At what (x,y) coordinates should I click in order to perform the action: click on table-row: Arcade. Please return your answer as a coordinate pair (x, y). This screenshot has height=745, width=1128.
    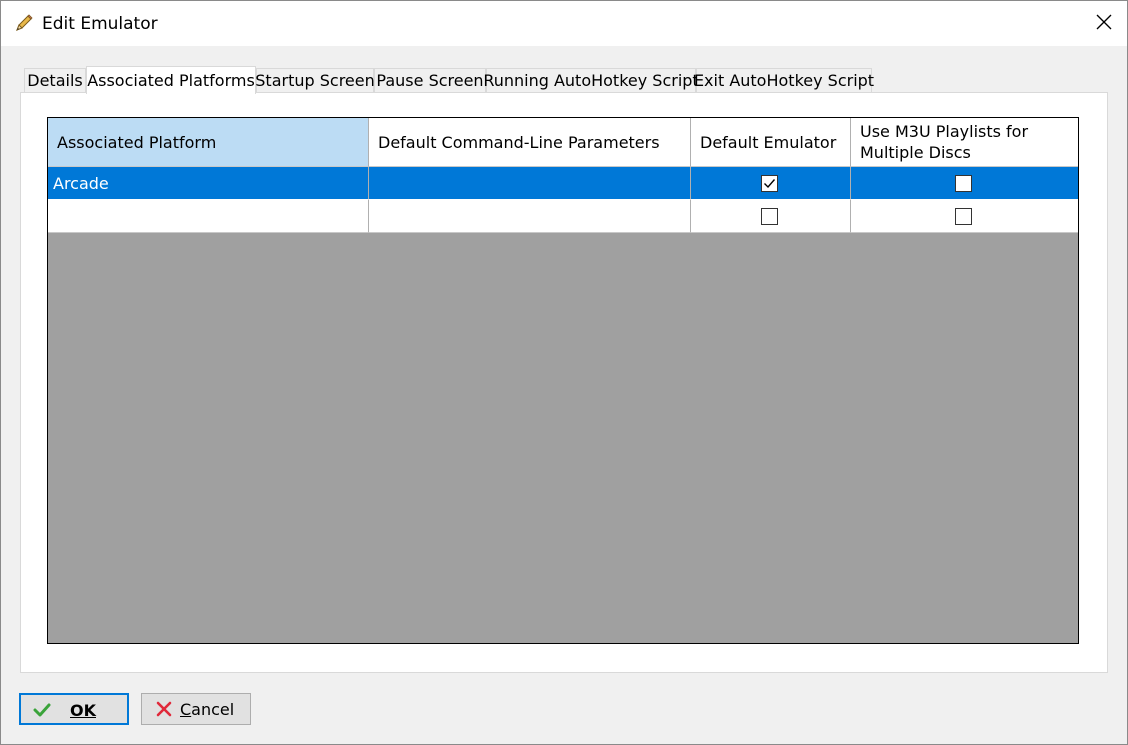
    Looking at the image, I should click on (563, 183).